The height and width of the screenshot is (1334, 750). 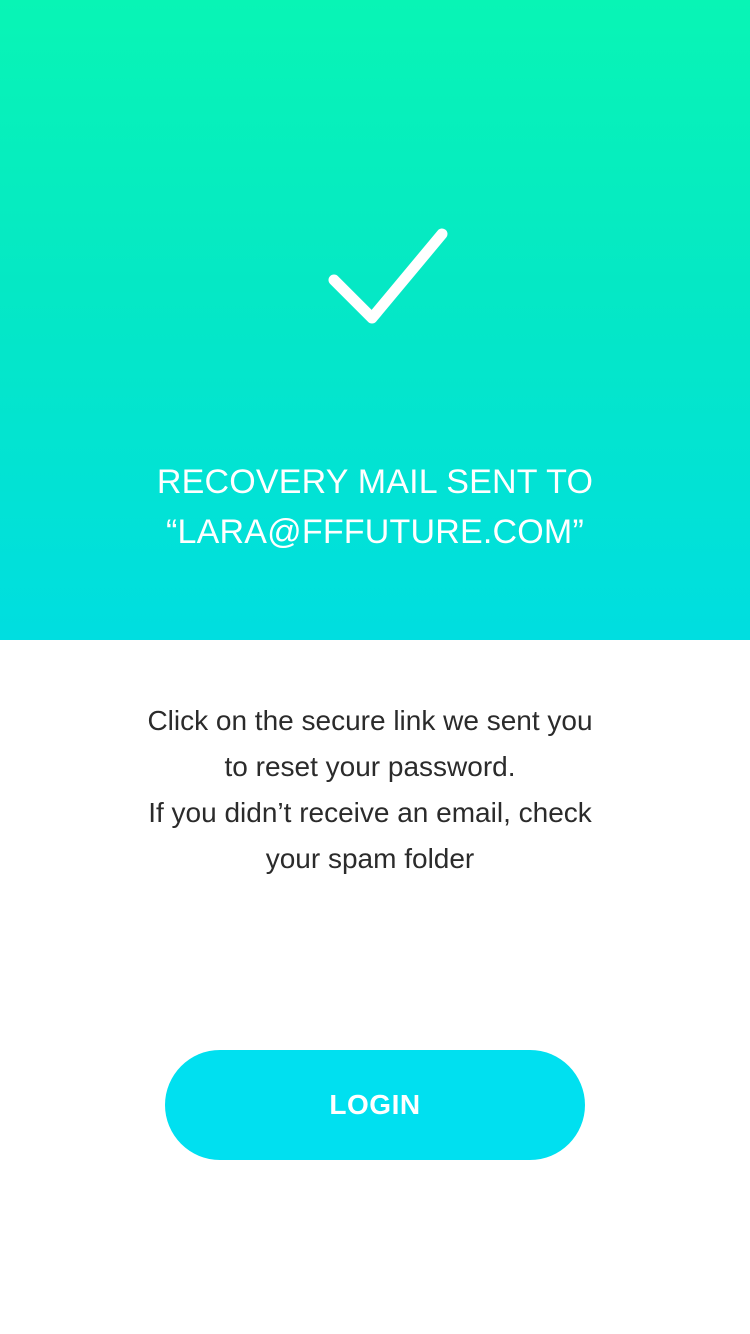 What do you see at coordinates (375, 532) in the screenshot?
I see `recovery-mail-address: “LARA@FFFUTURE.COM”` at bounding box center [375, 532].